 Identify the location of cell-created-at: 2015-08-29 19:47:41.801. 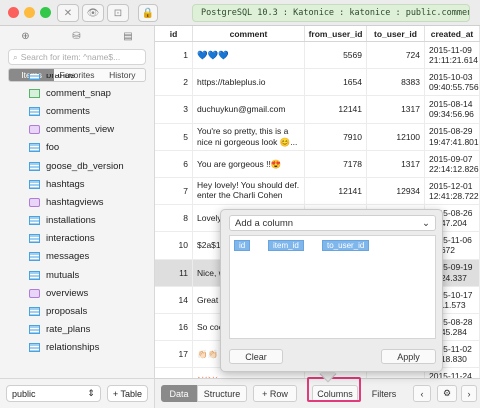
(452, 136).